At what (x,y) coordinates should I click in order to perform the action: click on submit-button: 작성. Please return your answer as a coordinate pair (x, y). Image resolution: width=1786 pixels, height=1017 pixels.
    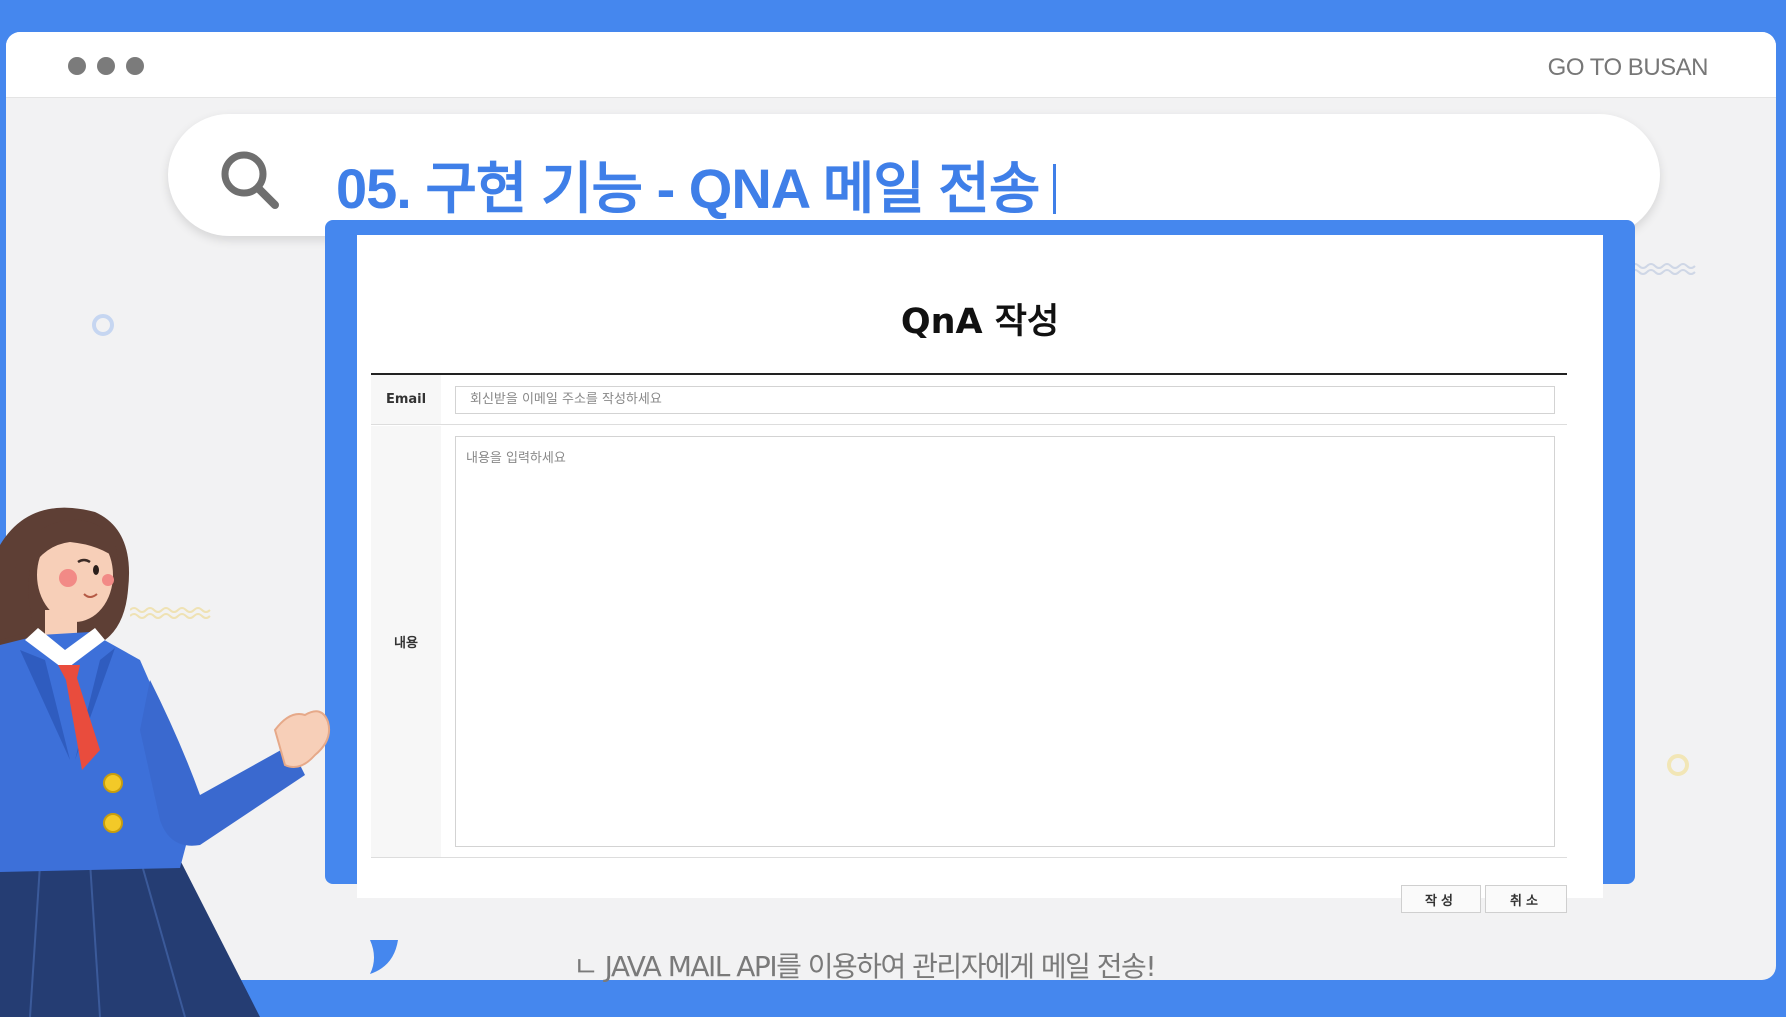
    Looking at the image, I should click on (1441, 899).